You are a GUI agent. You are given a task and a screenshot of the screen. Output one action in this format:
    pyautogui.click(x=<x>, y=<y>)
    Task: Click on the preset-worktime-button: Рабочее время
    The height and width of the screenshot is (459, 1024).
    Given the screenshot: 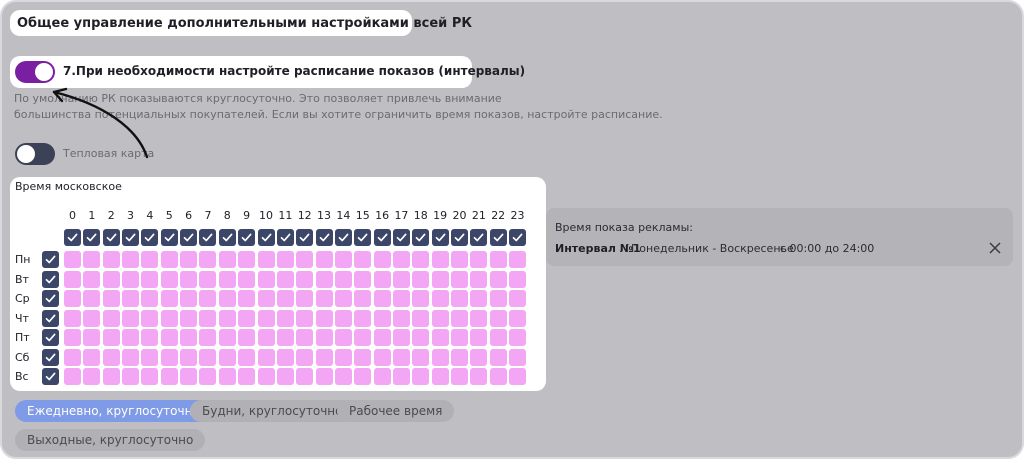 What is the action you would take?
    pyautogui.click(x=396, y=411)
    